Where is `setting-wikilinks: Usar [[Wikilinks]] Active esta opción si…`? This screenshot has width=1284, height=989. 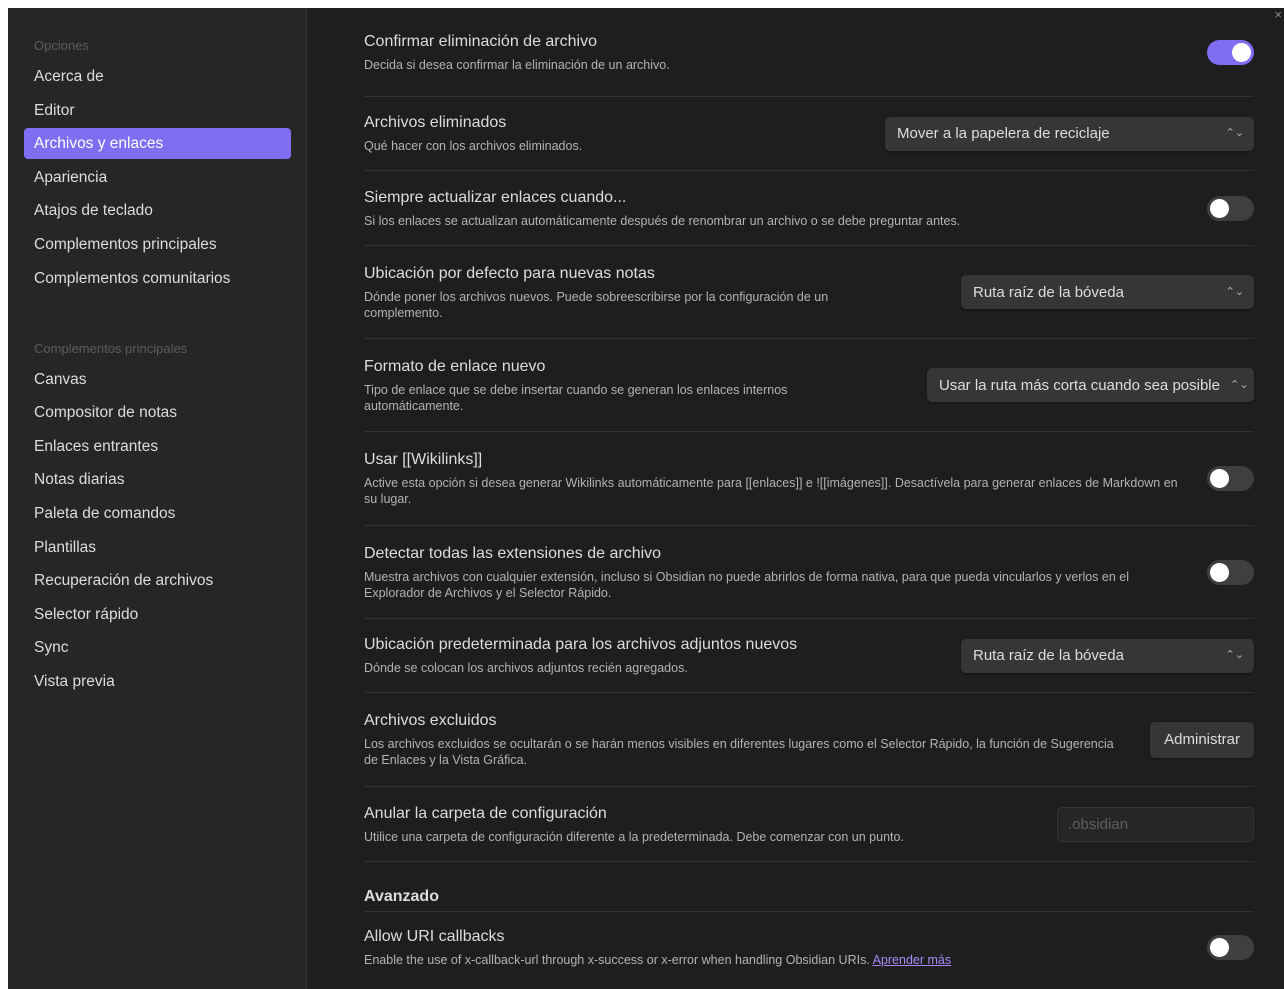
setting-wikilinks: Usar [[Wikilinks]] Active esta opción si… is located at coordinates (809, 479).